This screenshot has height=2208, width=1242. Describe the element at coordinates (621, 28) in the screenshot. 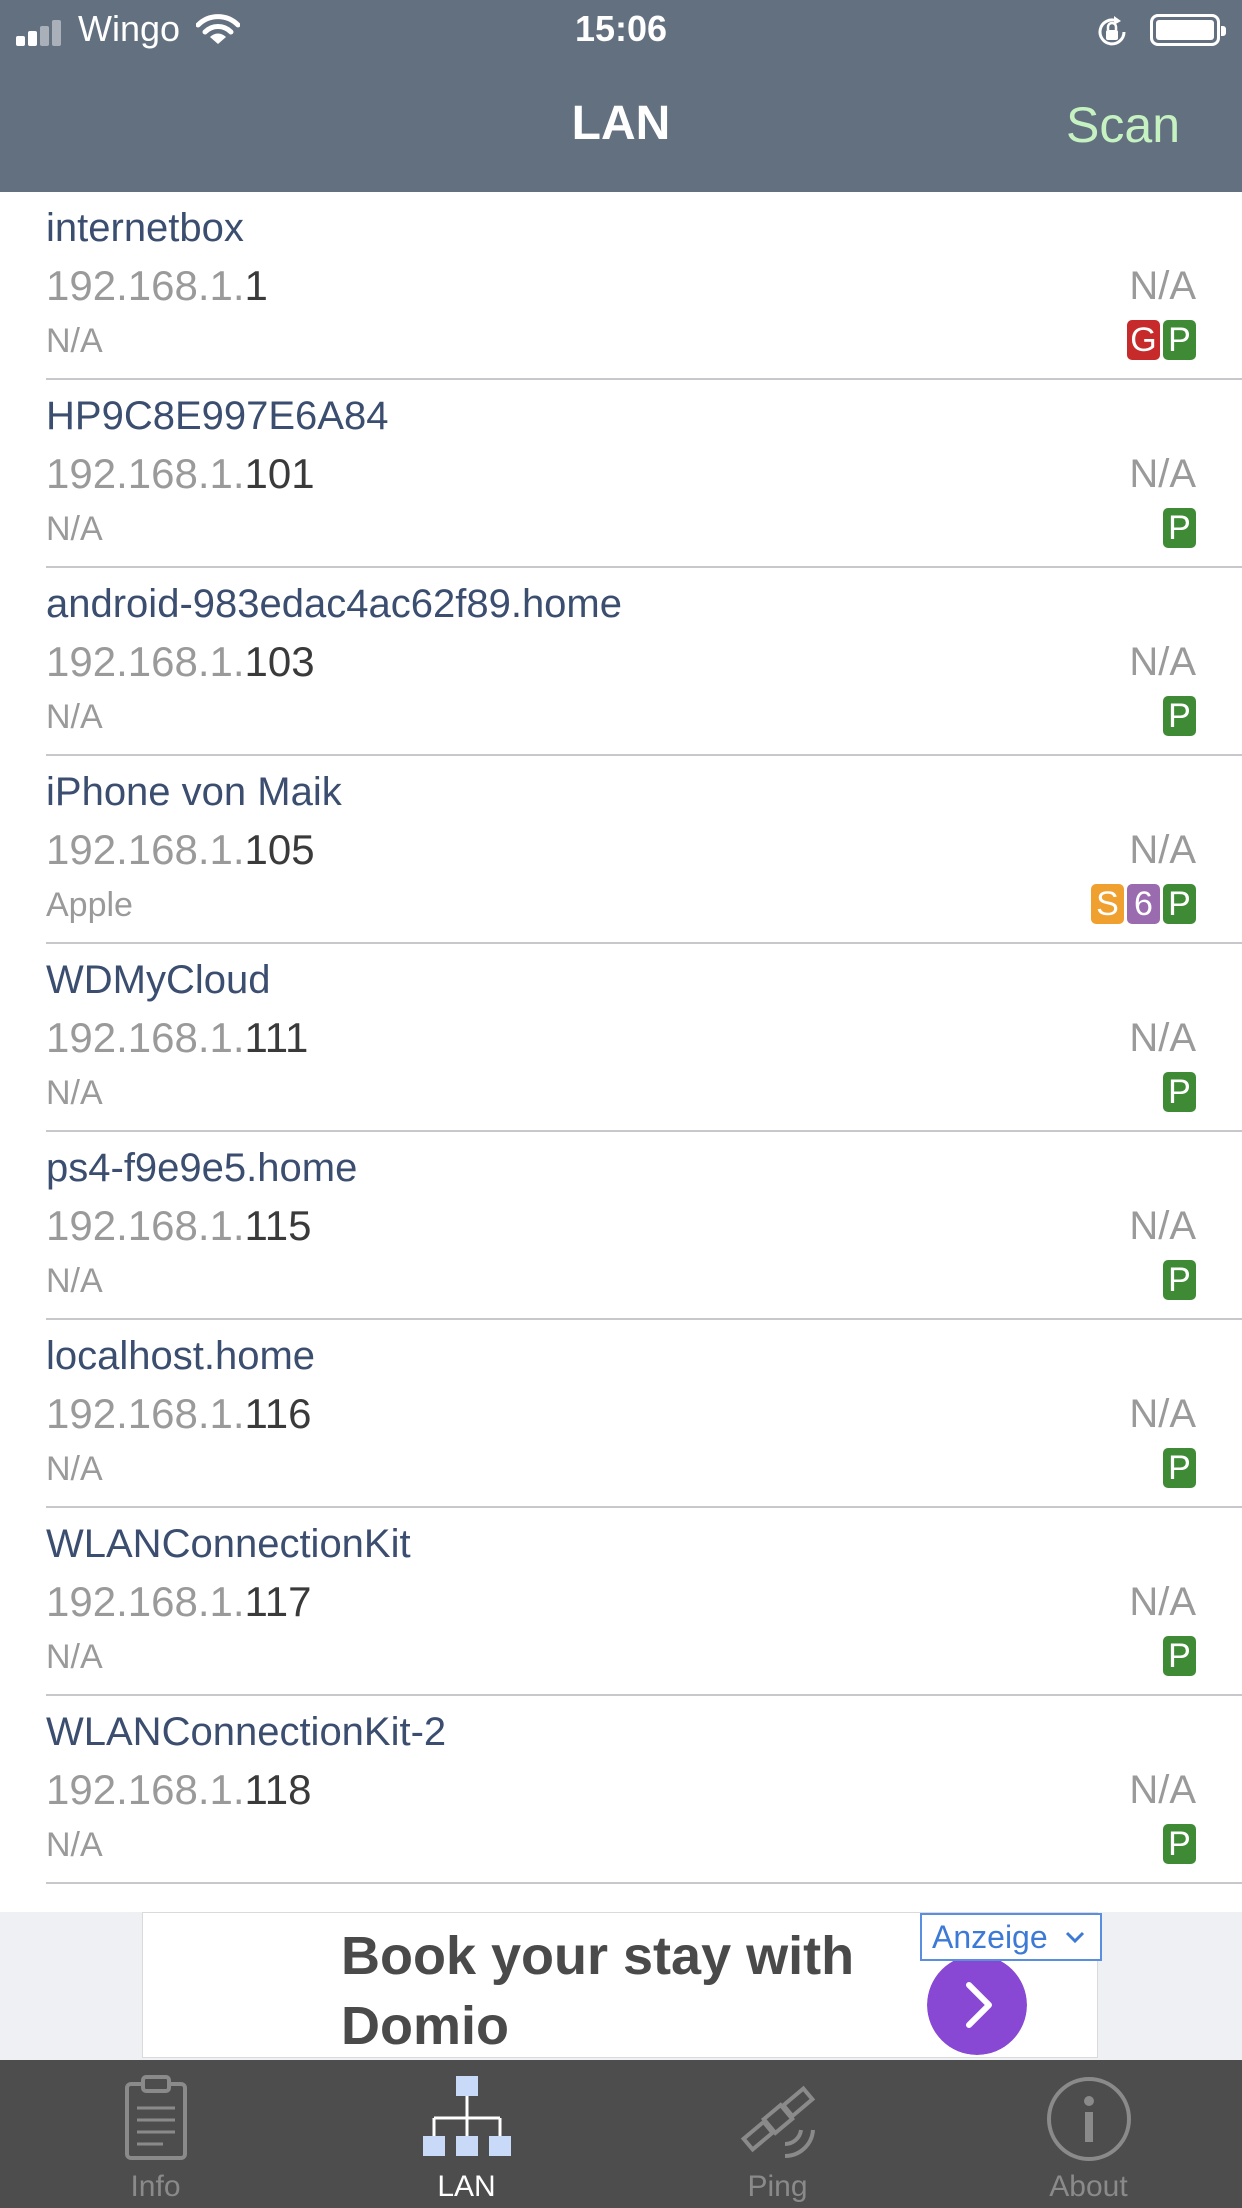

I see `clock: 15:06` at that location.